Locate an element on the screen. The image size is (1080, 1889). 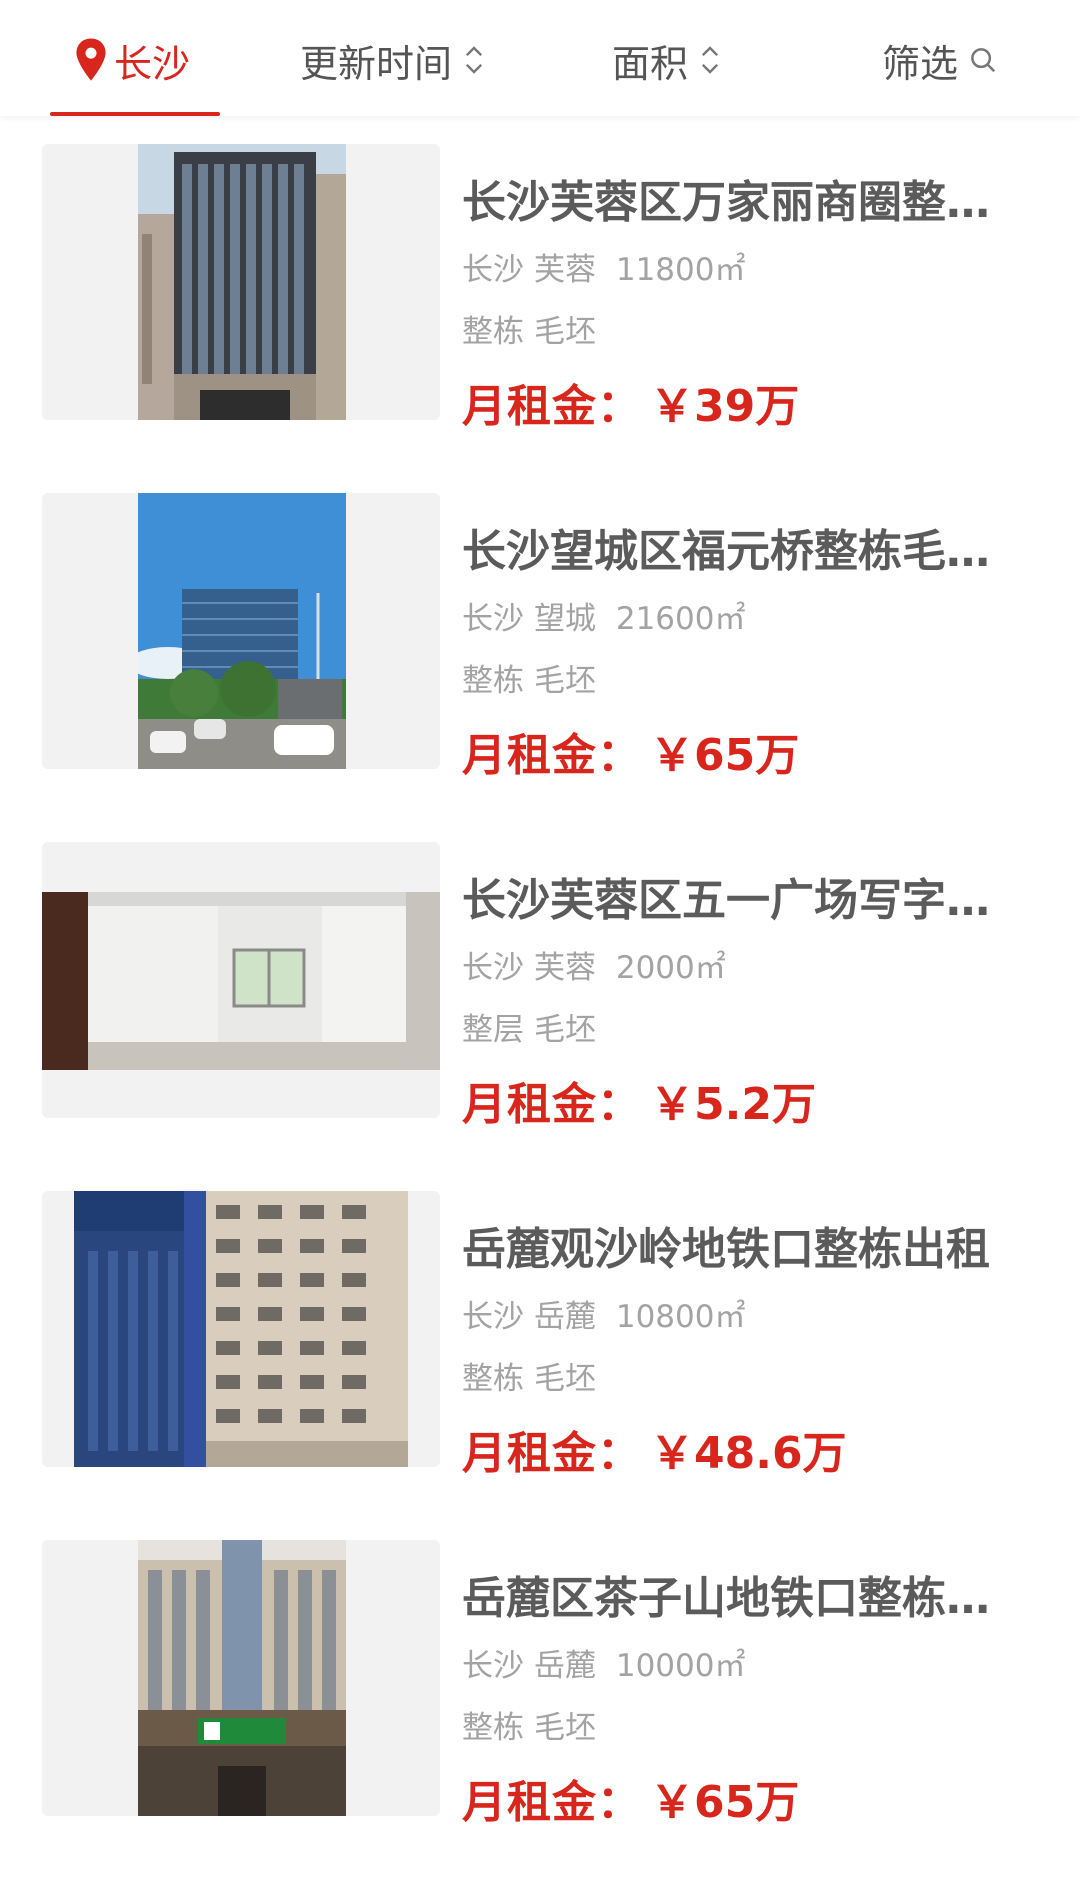
listing-price: 月租金： ￥48.6万 is located at coordinates (654, 1449).